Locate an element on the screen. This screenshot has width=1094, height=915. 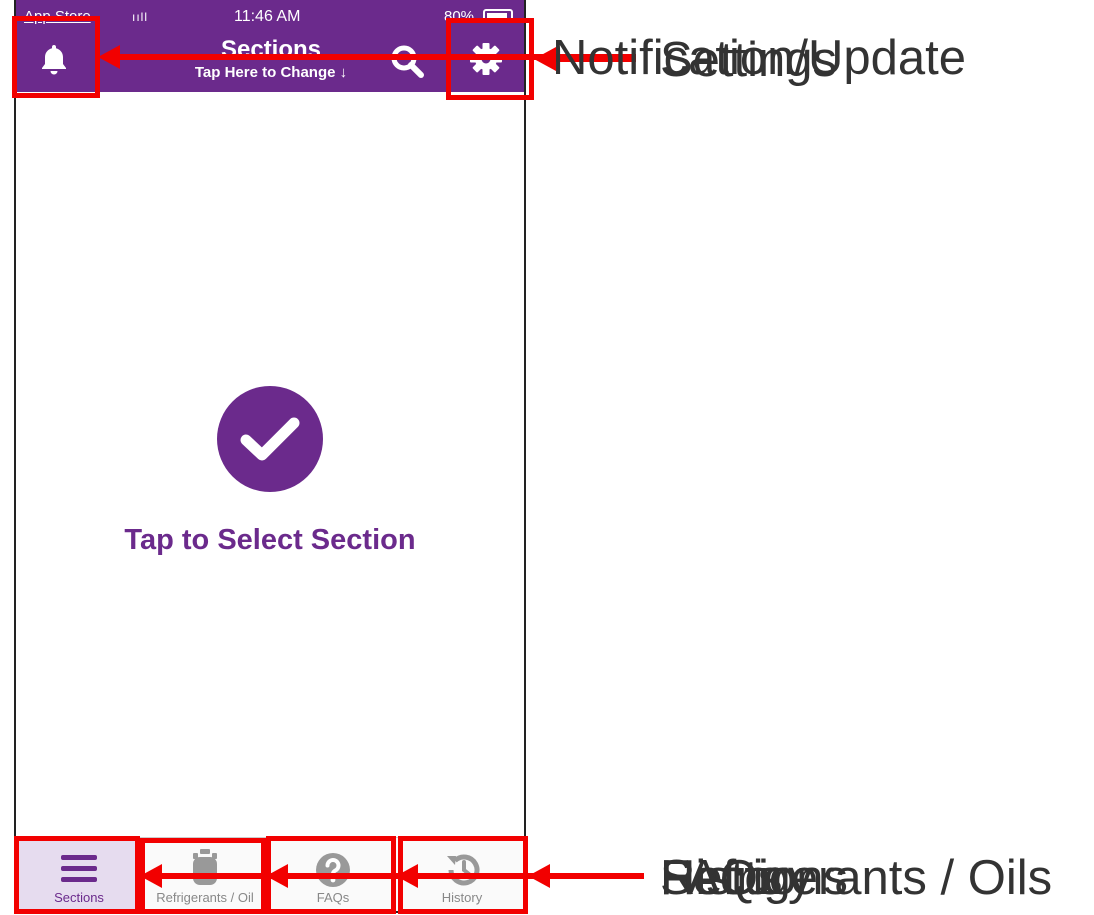
arrow-head-history is located at coordinates (539, 876).